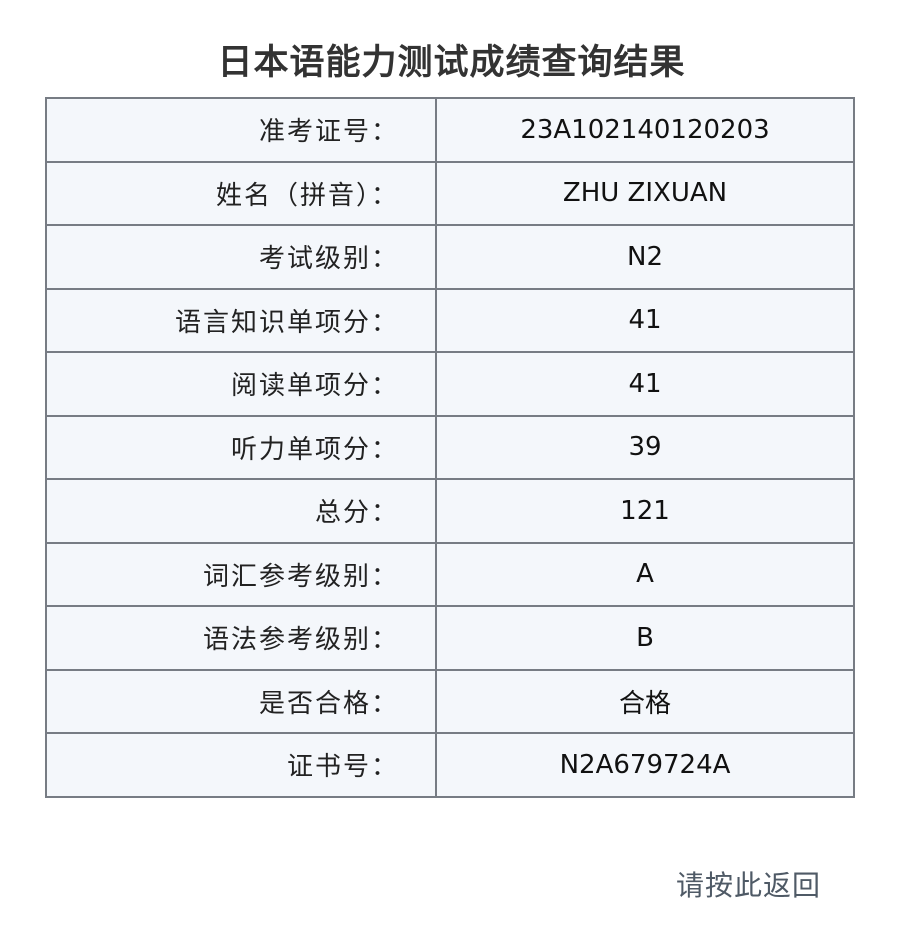 This screenshot has height=928, width=903. What do you see at coordinates (451, 63) in the screenshot?
I see `page-title: 日本语能力测试成绩查询结果` at bounding box center [451, 63].